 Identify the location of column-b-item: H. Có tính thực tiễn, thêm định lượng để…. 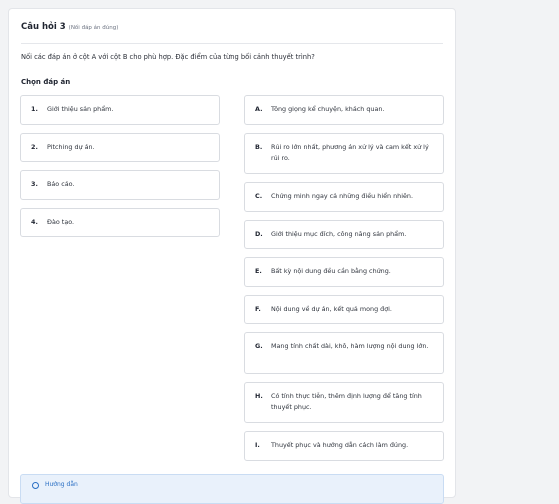
(344, 402).